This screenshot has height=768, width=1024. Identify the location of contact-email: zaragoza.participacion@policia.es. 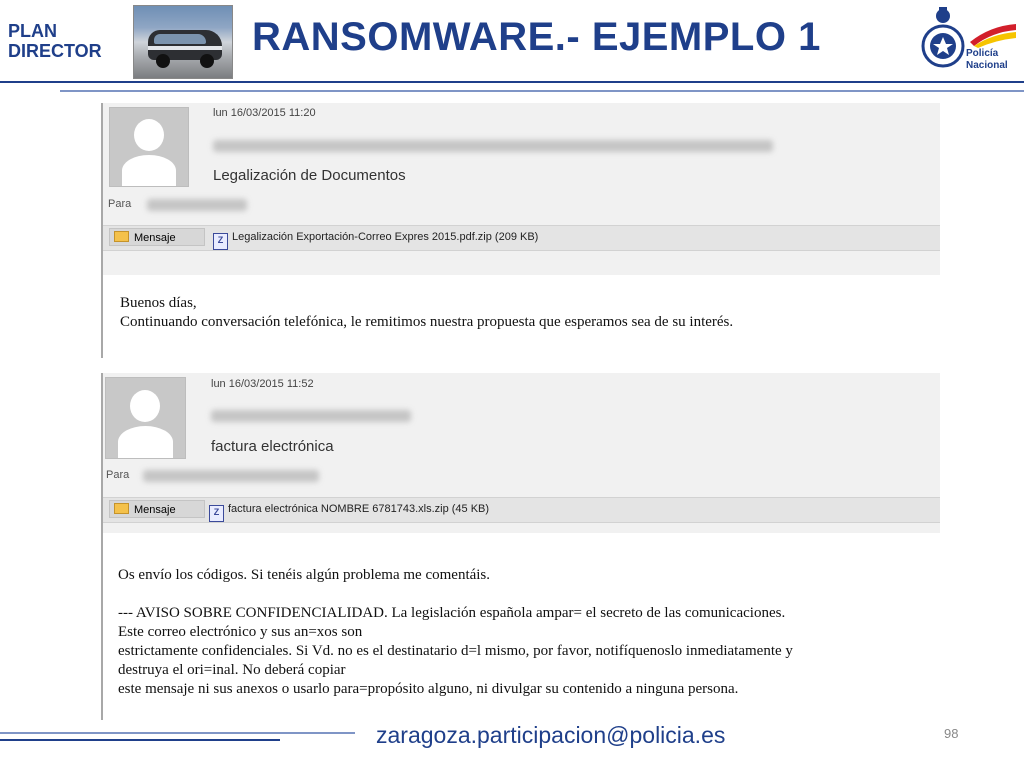
(551, 735).